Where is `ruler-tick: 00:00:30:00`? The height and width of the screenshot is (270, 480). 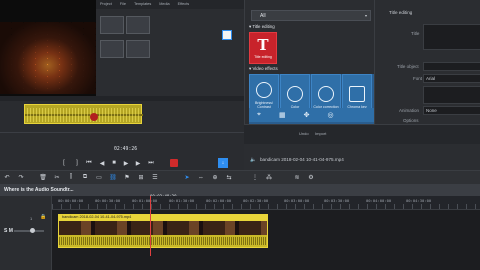 ruler-tick: 00:00:30:00 is located at coordinates (108, 200).